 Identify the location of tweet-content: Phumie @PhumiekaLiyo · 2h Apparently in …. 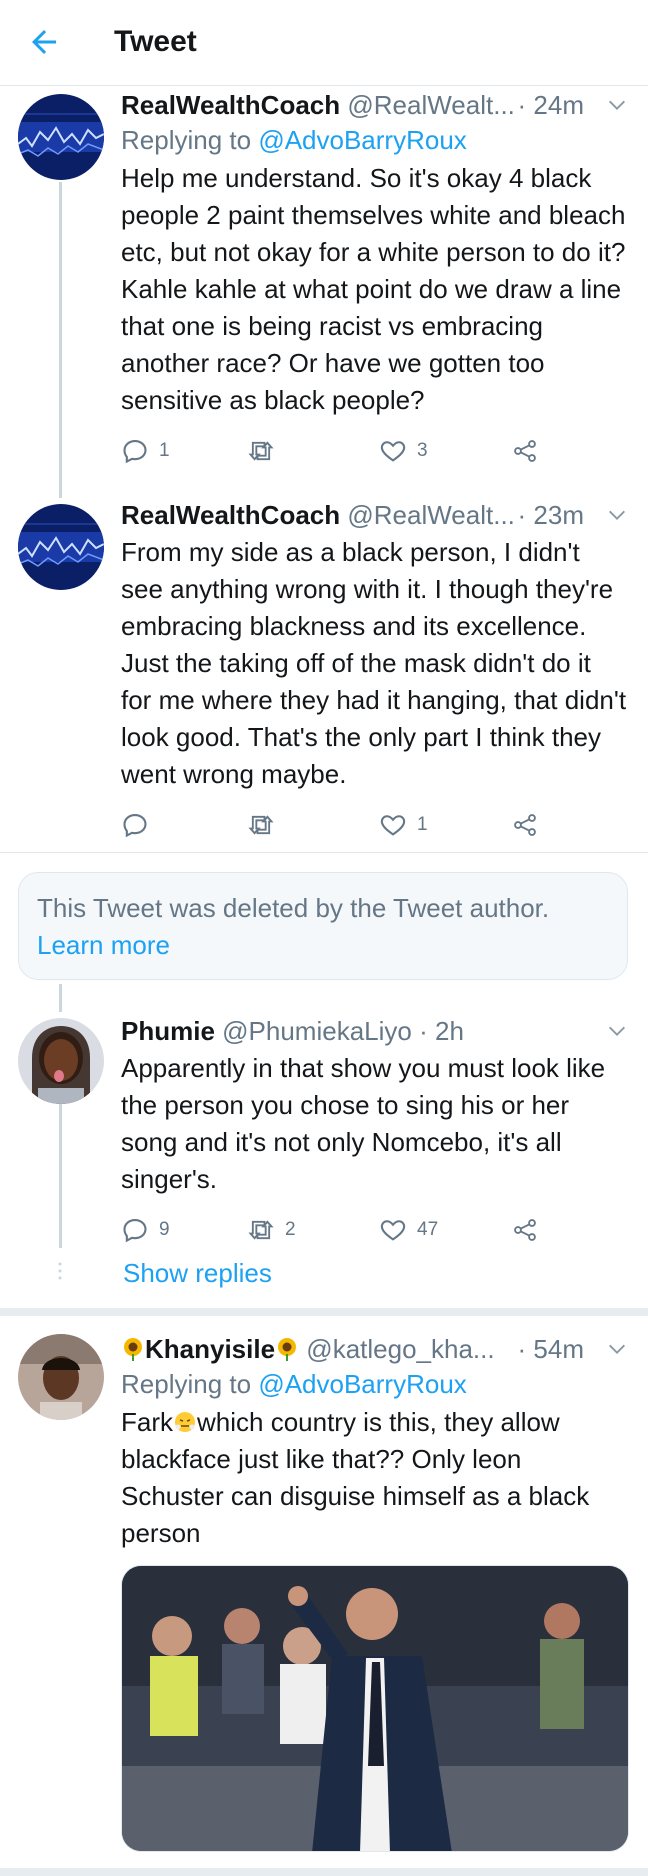
(374, 1132).